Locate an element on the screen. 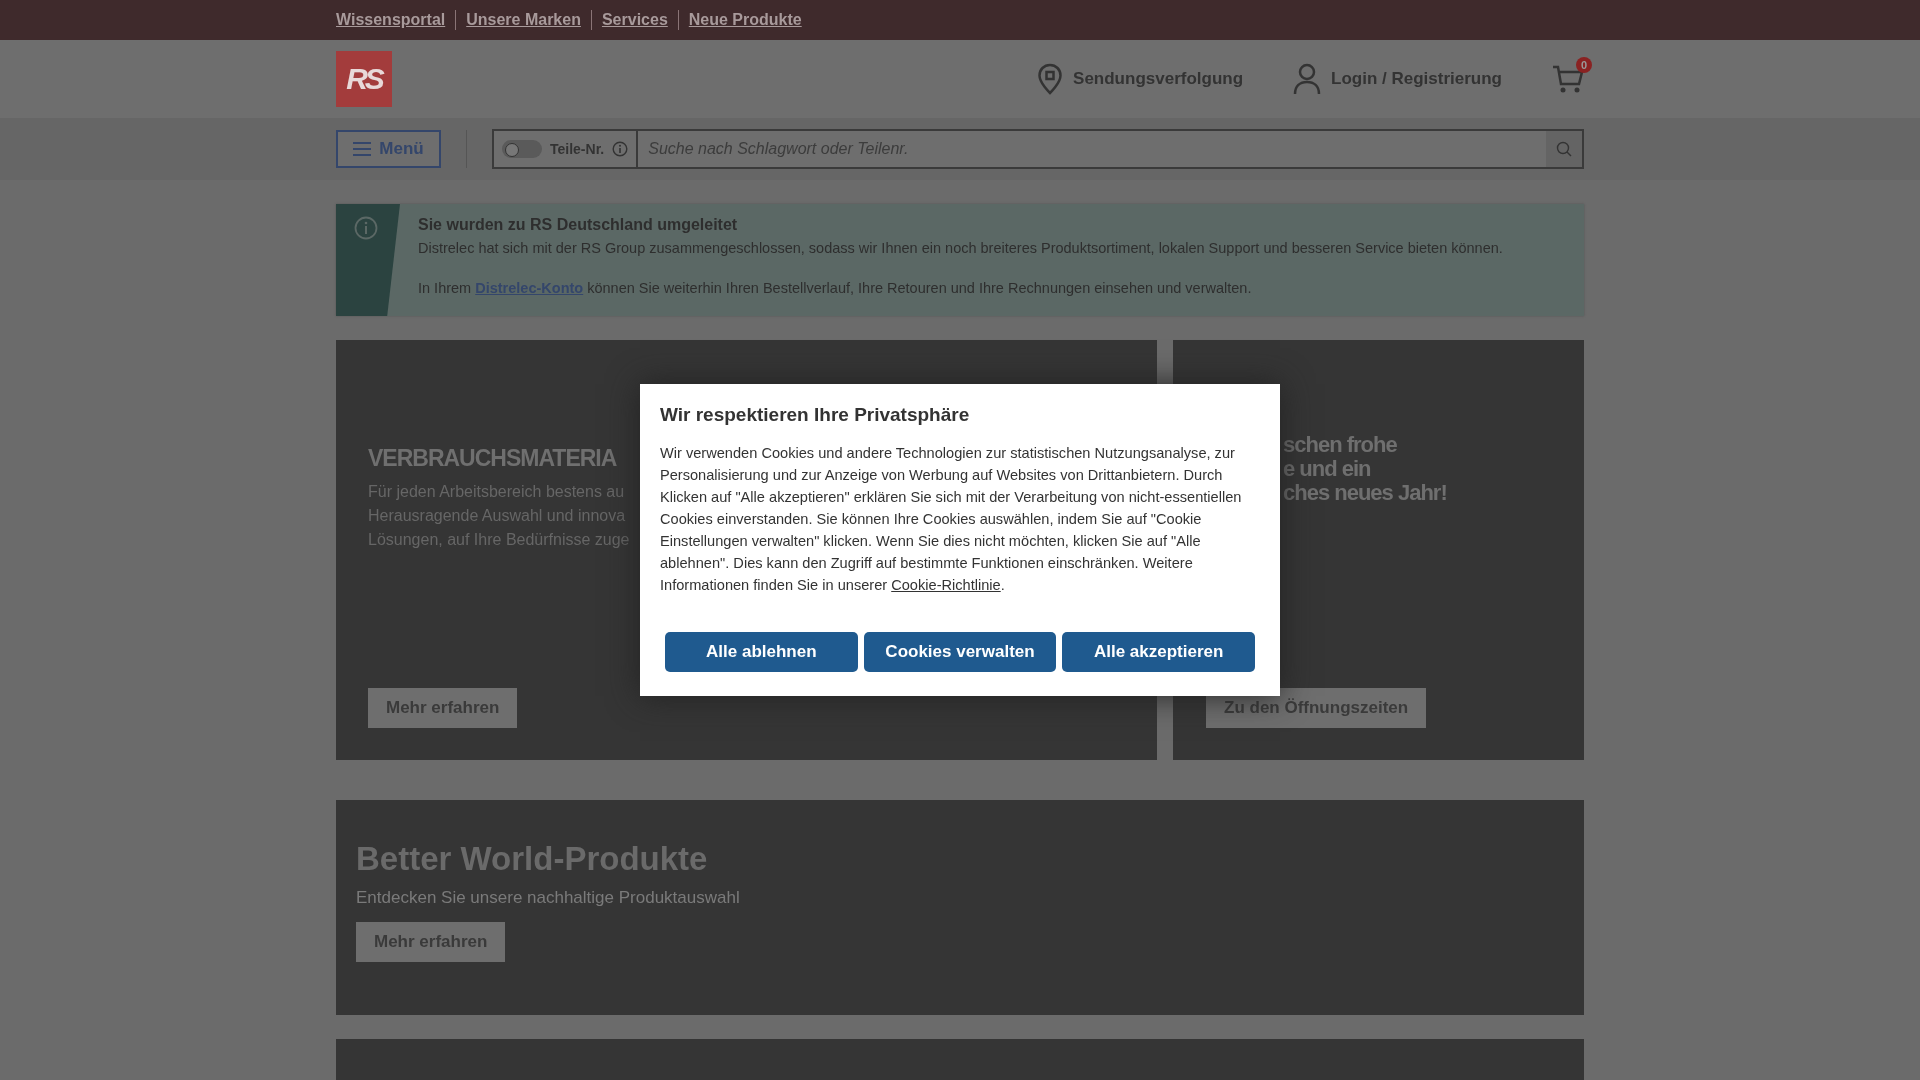 The height and width of the screenshot is (1080, 1920). cookie-button: Alle ablehnen is located at coordinates (761, 652).